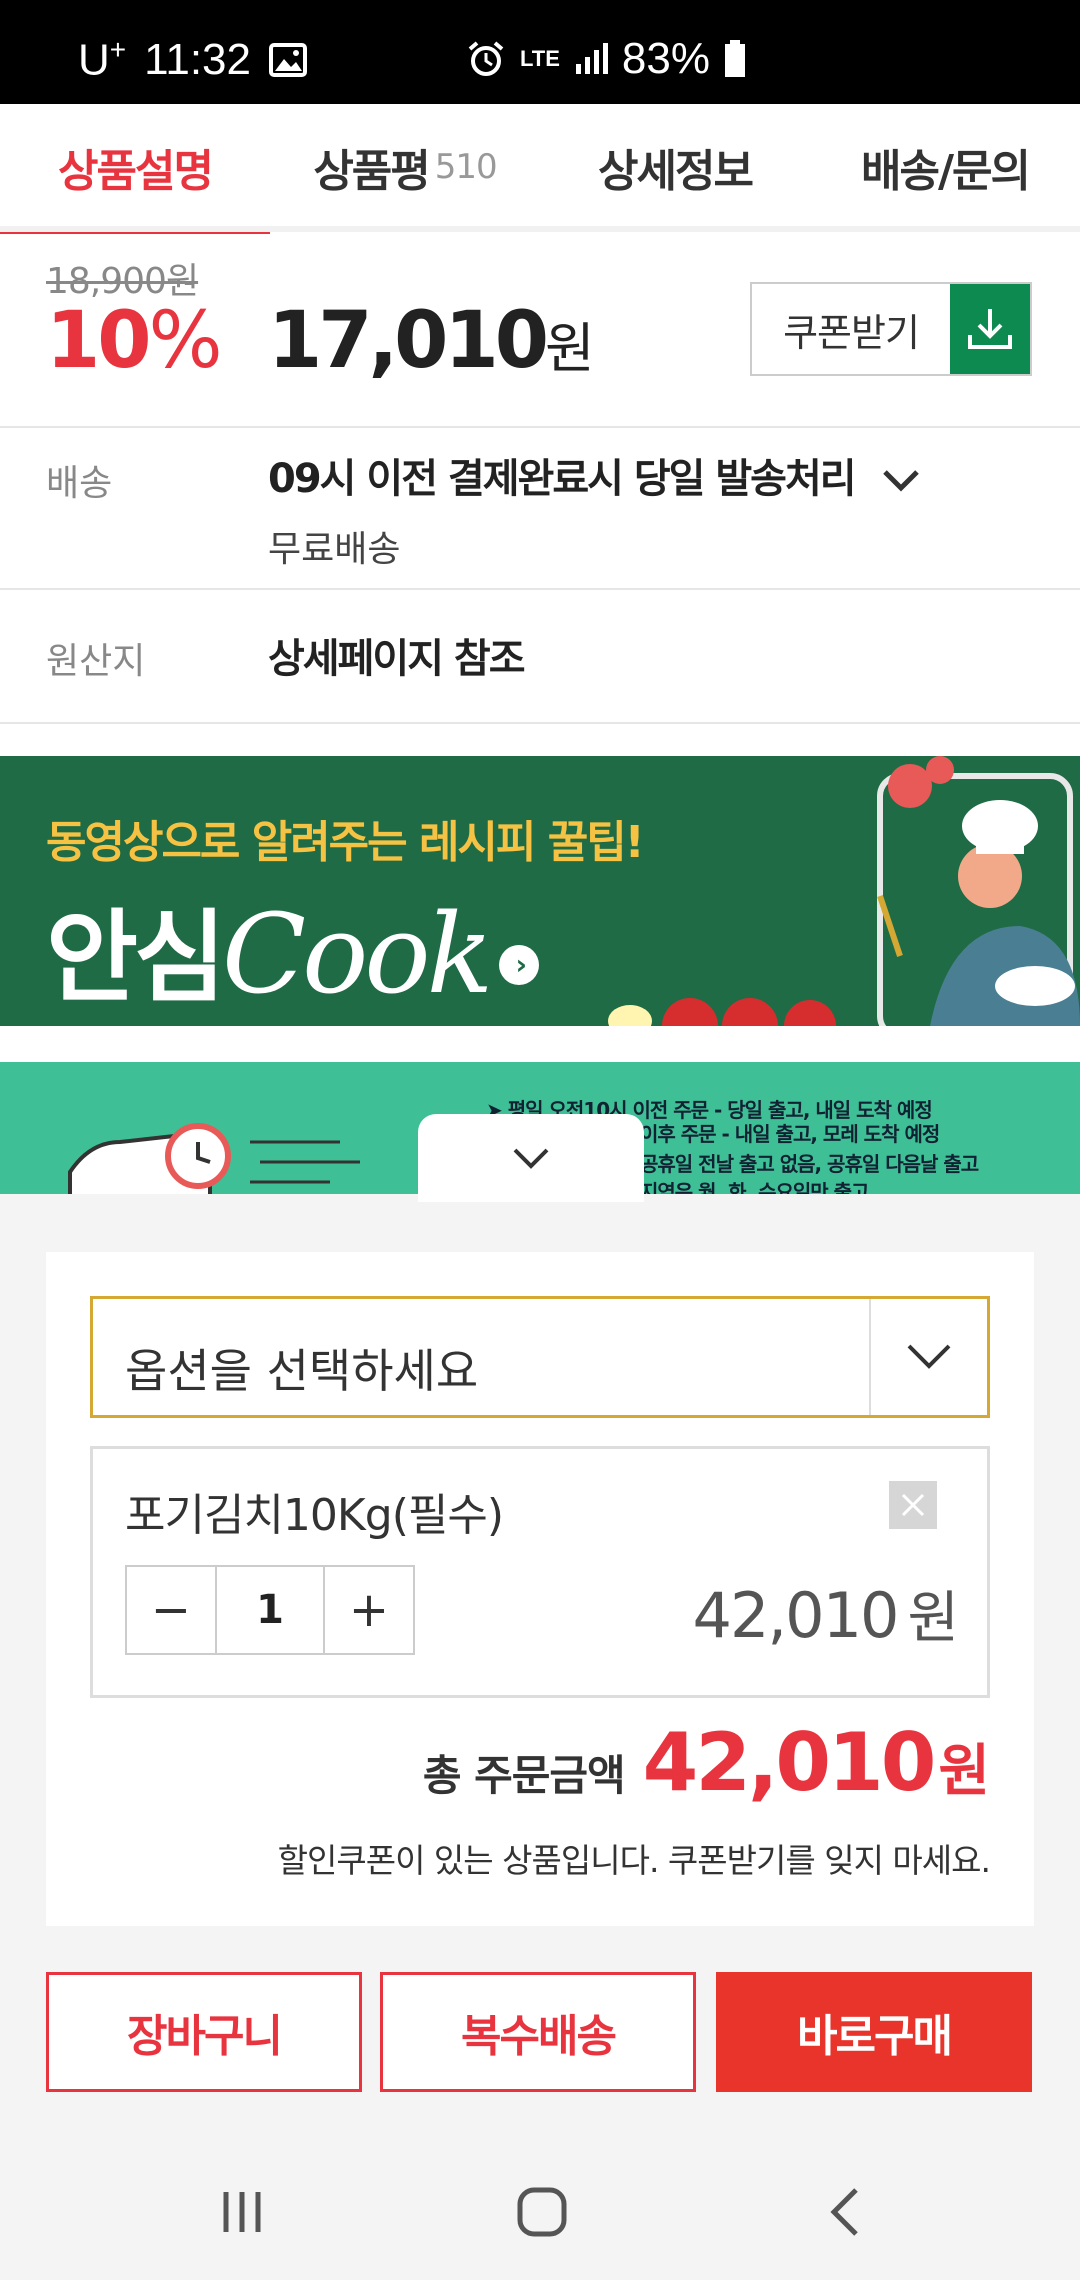 The width and height of the screenshot is (1080, 2280). What do you see at coordinates (675, 167) in the screenshot?
I see `tab-details: 상세정보` at bounding box center [675, 167].